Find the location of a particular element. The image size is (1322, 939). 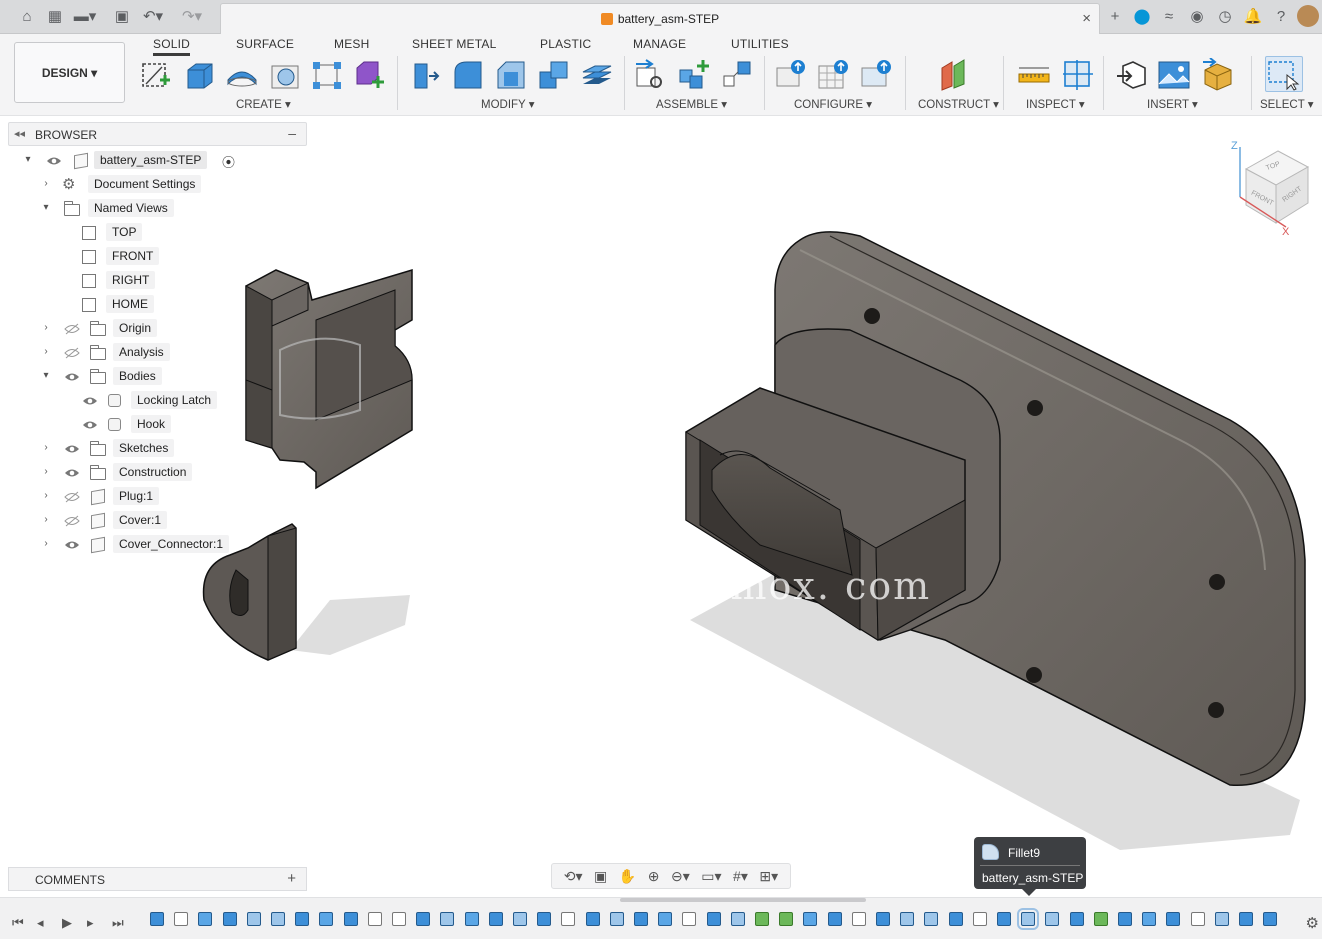

create-sketch-icon is located at coordinates (155, 75).